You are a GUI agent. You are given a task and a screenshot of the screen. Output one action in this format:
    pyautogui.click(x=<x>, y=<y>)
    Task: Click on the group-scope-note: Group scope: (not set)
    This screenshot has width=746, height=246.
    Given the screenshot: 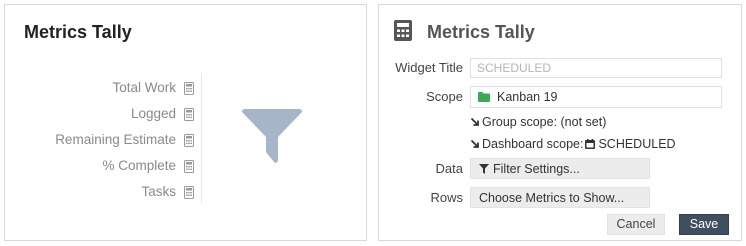 What is the action you would take?
    pyautogui.click(x=538, y=122)
    